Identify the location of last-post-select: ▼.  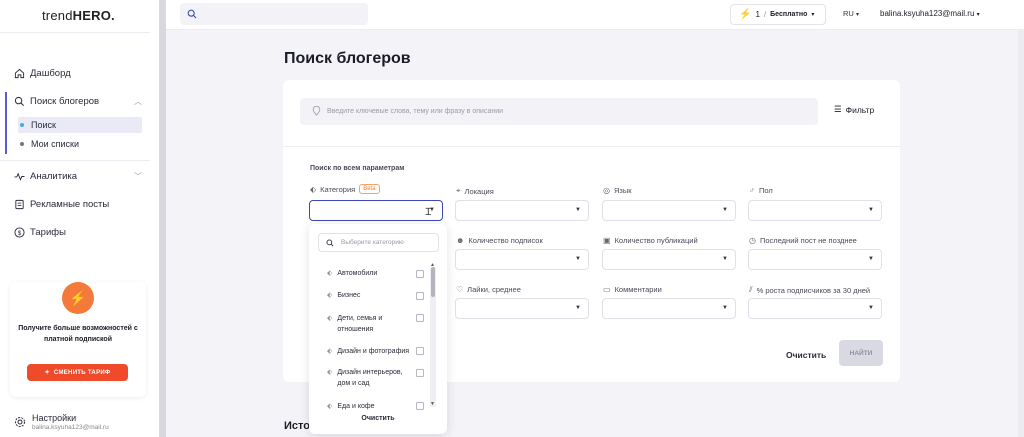
(815, 259).